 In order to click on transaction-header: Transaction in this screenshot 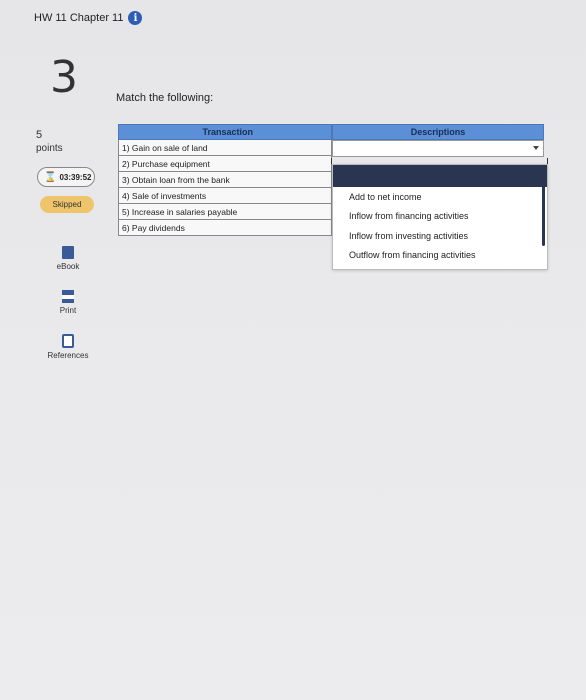, I will do `click(225, 132)`.